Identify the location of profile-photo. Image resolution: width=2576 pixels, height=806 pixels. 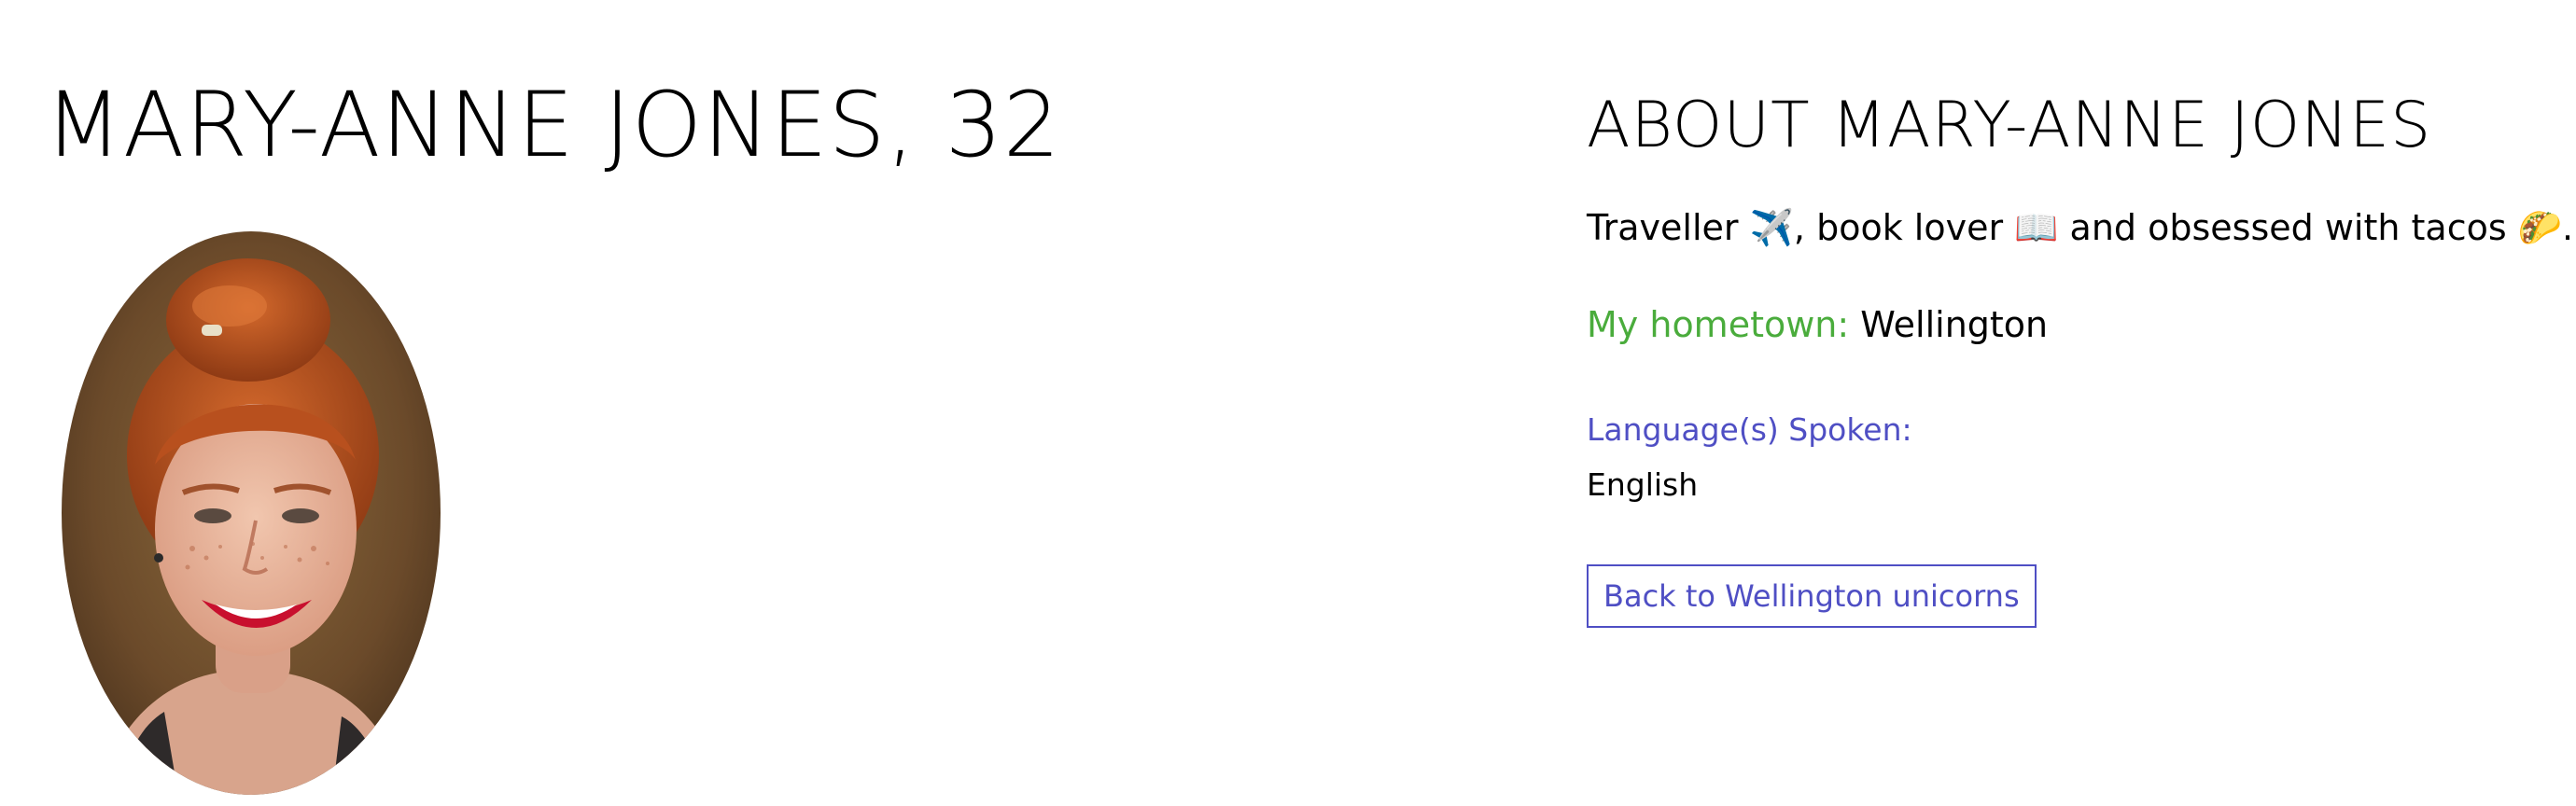
(251, 513).